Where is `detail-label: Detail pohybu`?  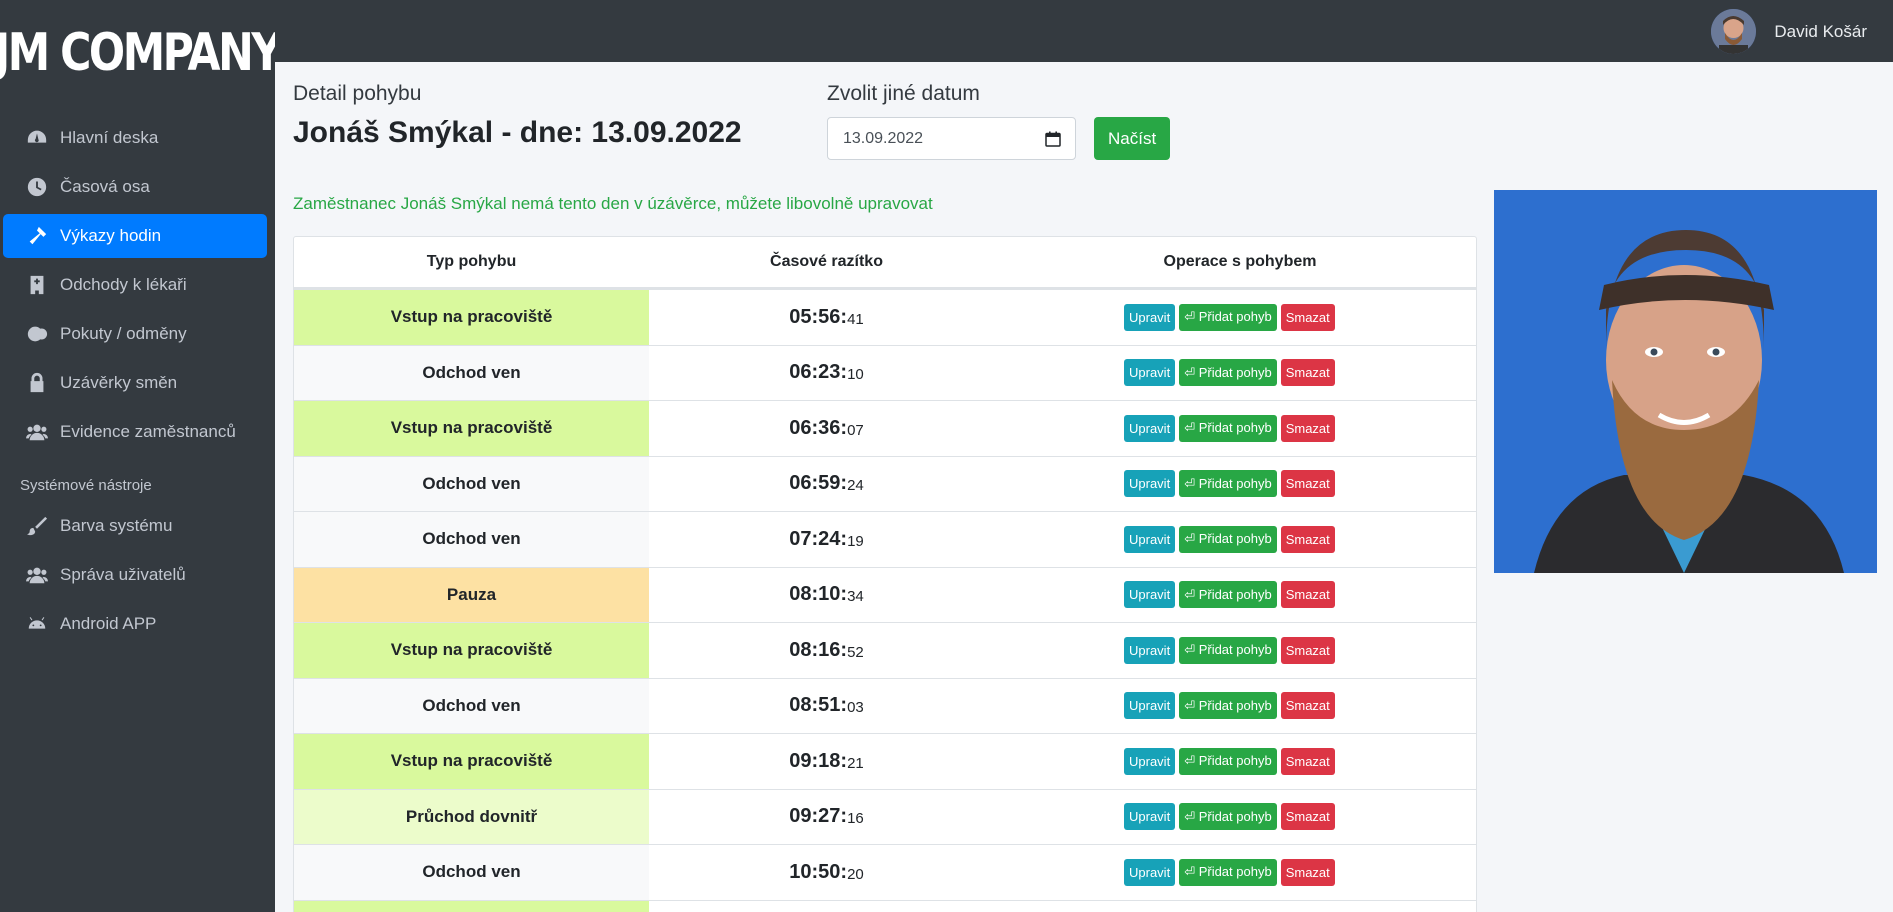
detail-label: Detail pohybu is located at coordinates (357, 93).